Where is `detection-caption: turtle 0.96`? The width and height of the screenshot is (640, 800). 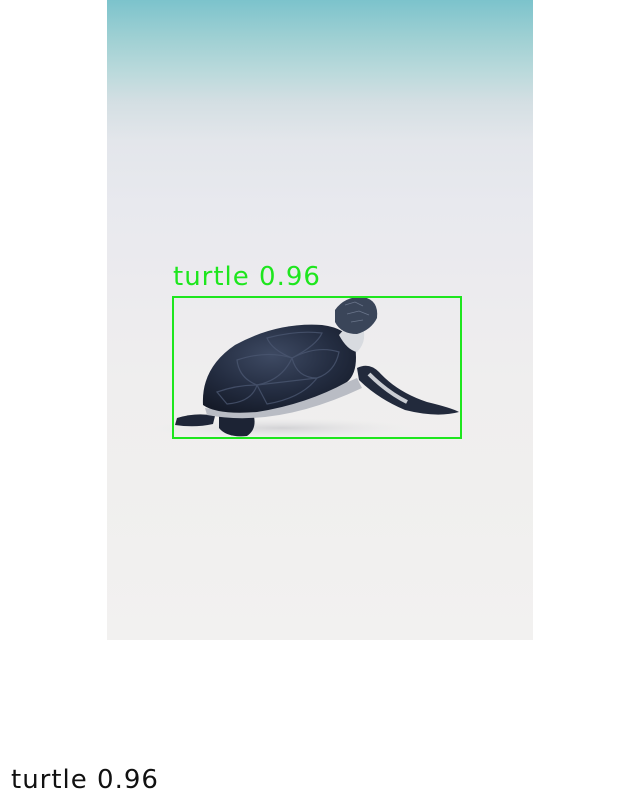
detection-caption: turtle 0.96 is located at coordinates (85, 780).